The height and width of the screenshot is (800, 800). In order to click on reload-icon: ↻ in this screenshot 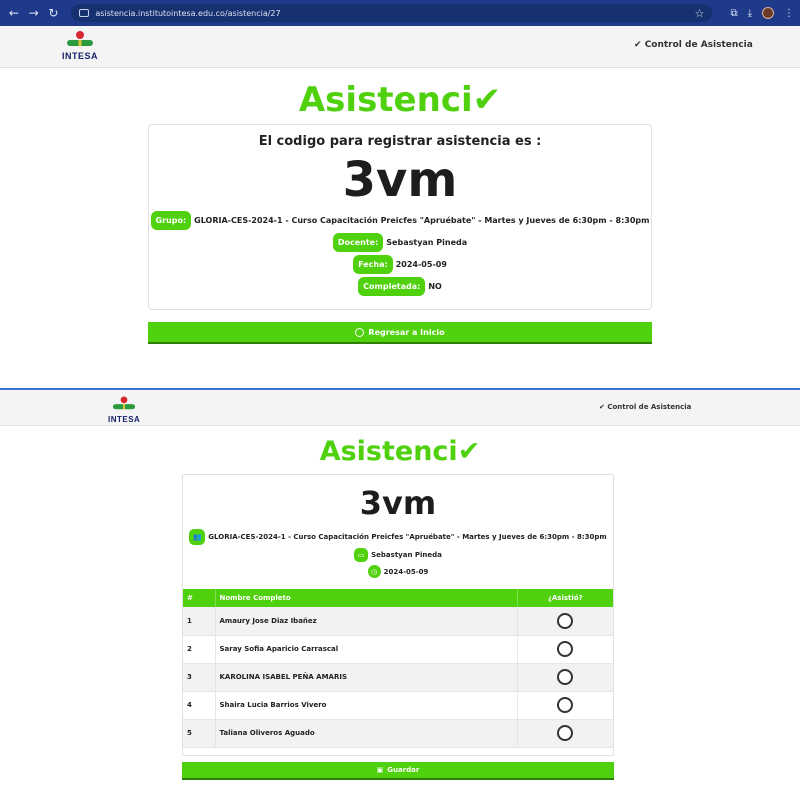, I will do `click(54, 13)`.